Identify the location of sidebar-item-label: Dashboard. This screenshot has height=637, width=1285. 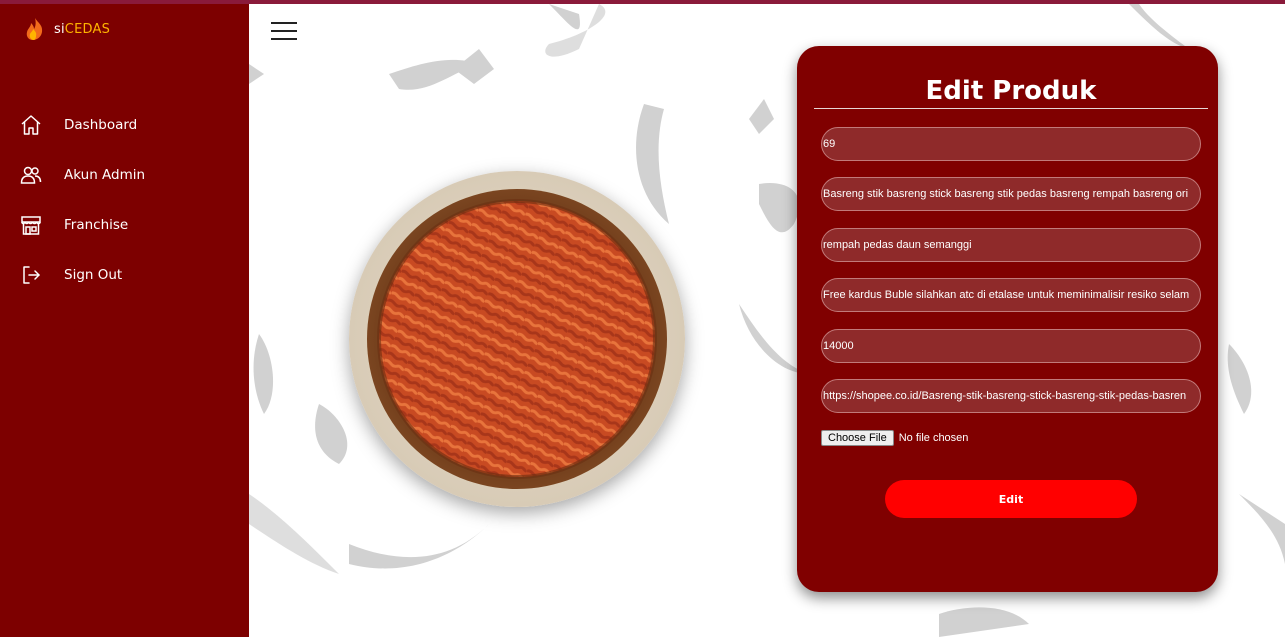
(101, 125).